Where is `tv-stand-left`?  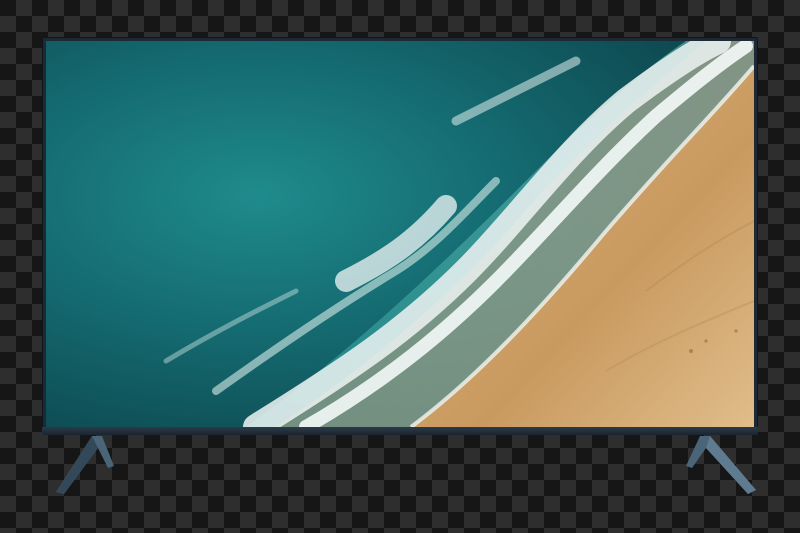
tv-stand-left is located at coordinates (85, 465).